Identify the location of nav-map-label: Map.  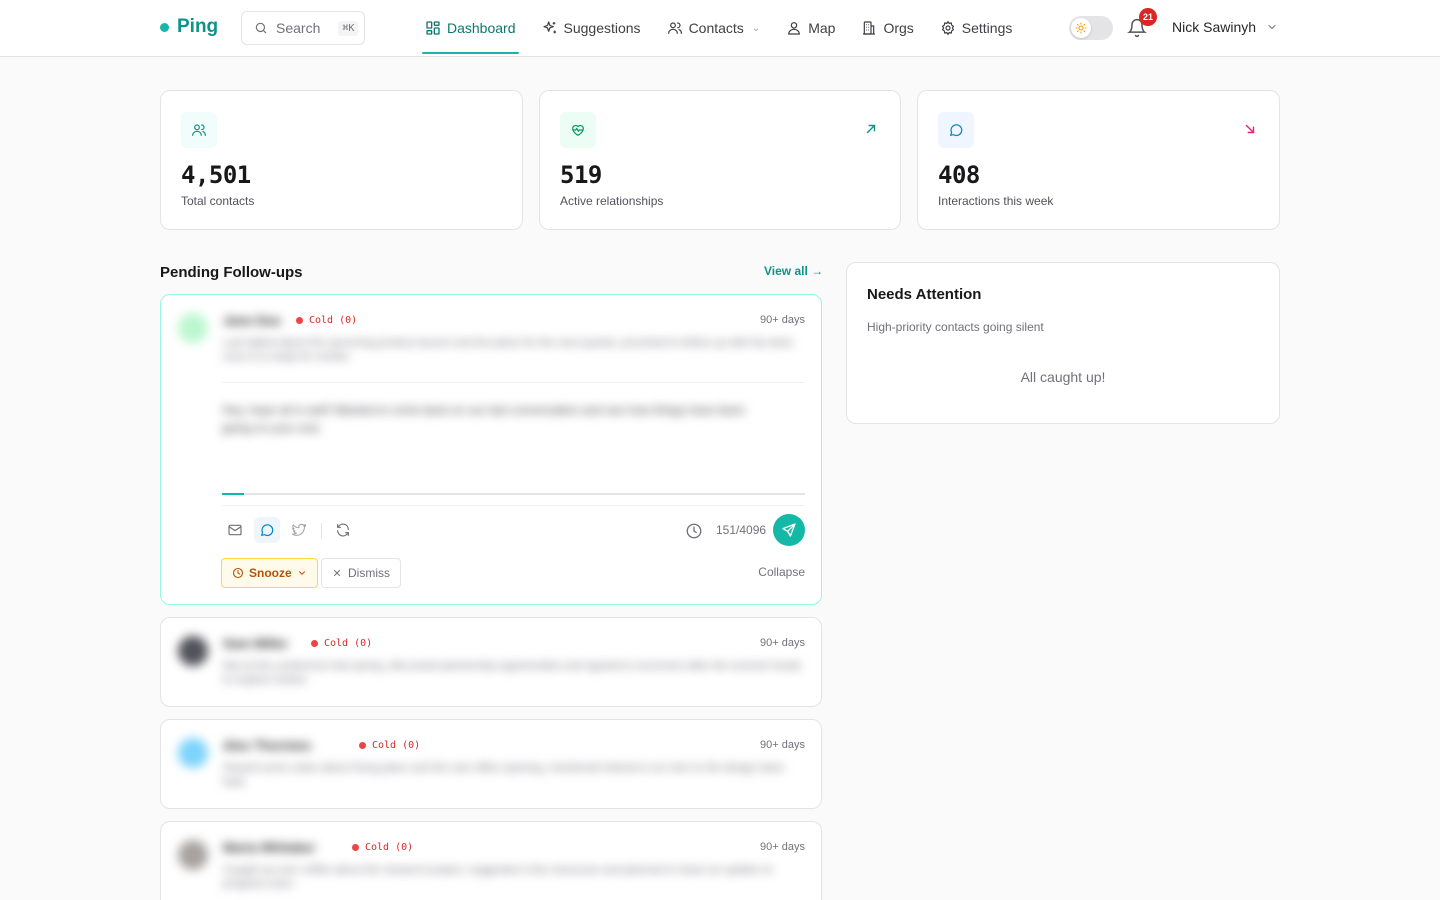
(822, 28).